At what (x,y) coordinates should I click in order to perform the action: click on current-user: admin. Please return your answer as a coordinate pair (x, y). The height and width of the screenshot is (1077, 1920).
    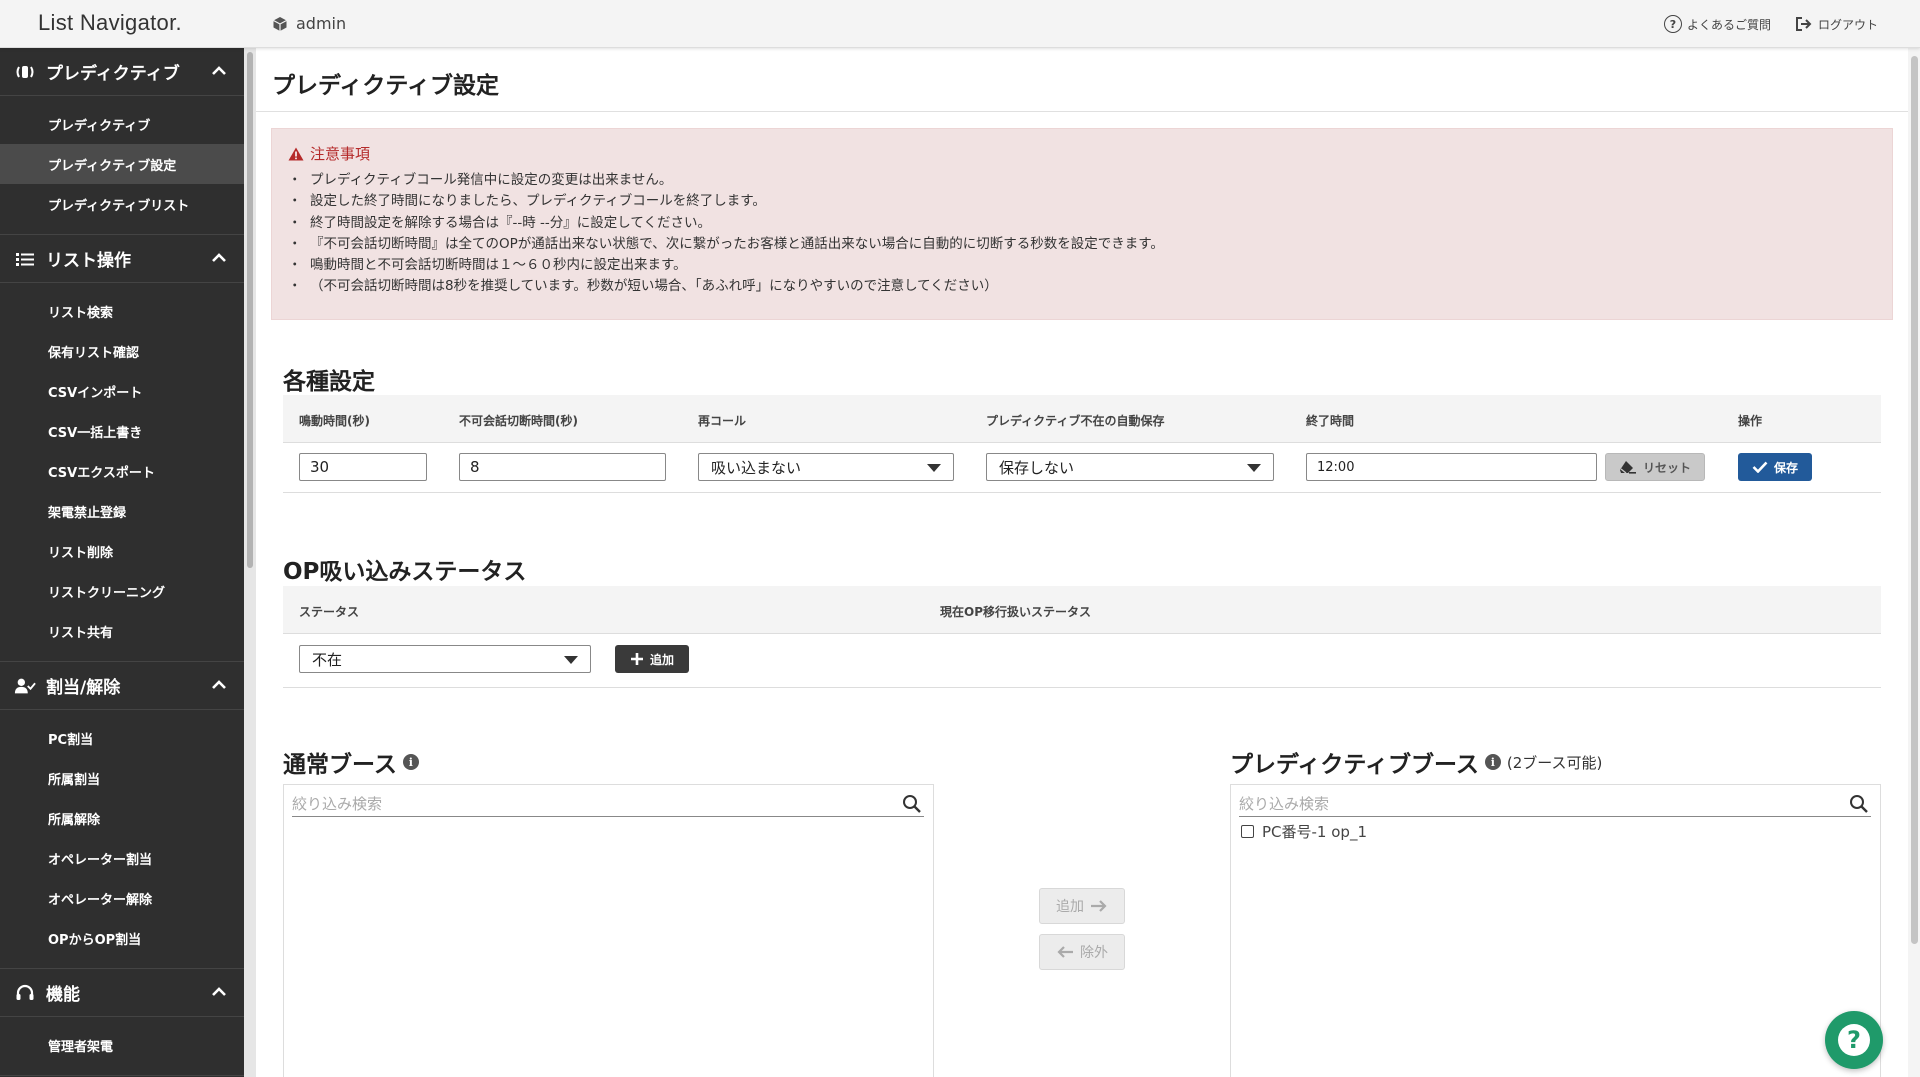
    Looking at the image, I should click on (309, 23).